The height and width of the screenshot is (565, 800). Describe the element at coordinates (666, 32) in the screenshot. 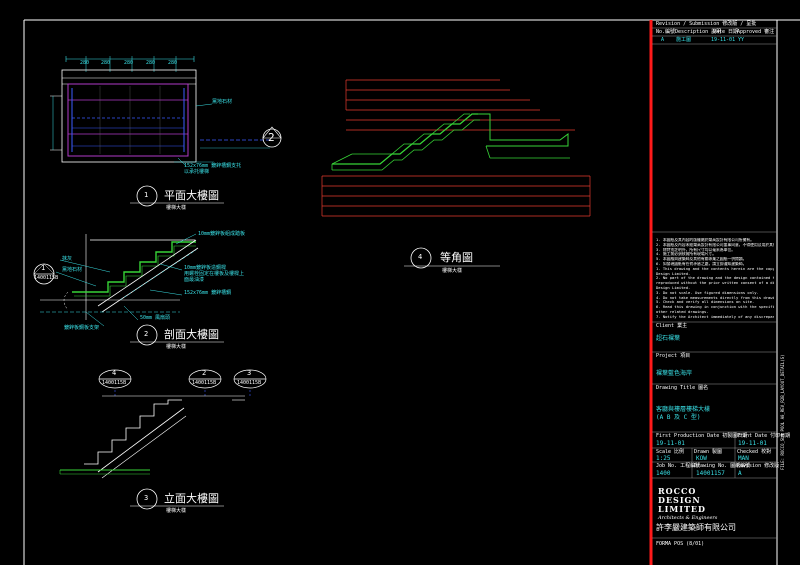

I see `rev-col-no: No.編號` at that location.